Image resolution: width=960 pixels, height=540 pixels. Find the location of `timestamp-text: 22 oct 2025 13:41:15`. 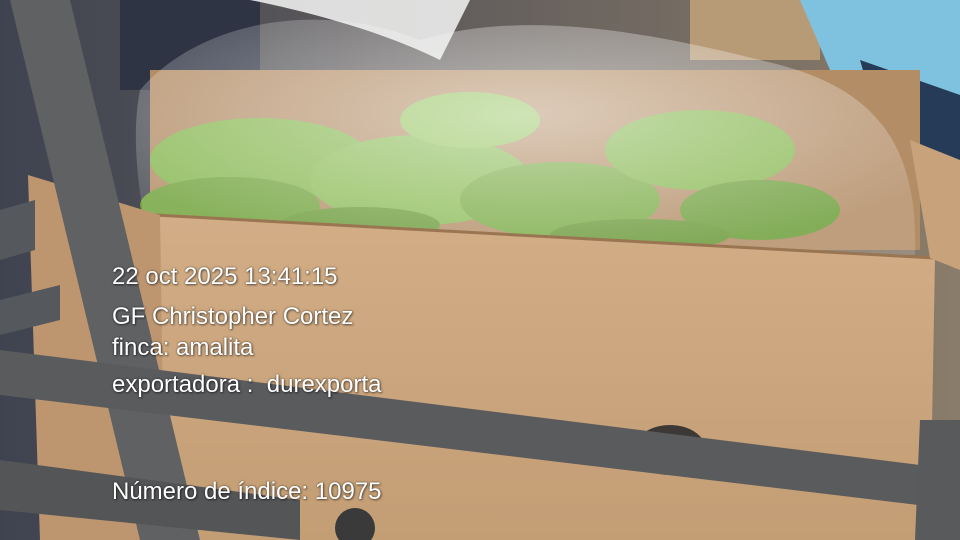

timestamp-text: 22 oct 2025 13:41:15 is located at coordinates (225, 276).